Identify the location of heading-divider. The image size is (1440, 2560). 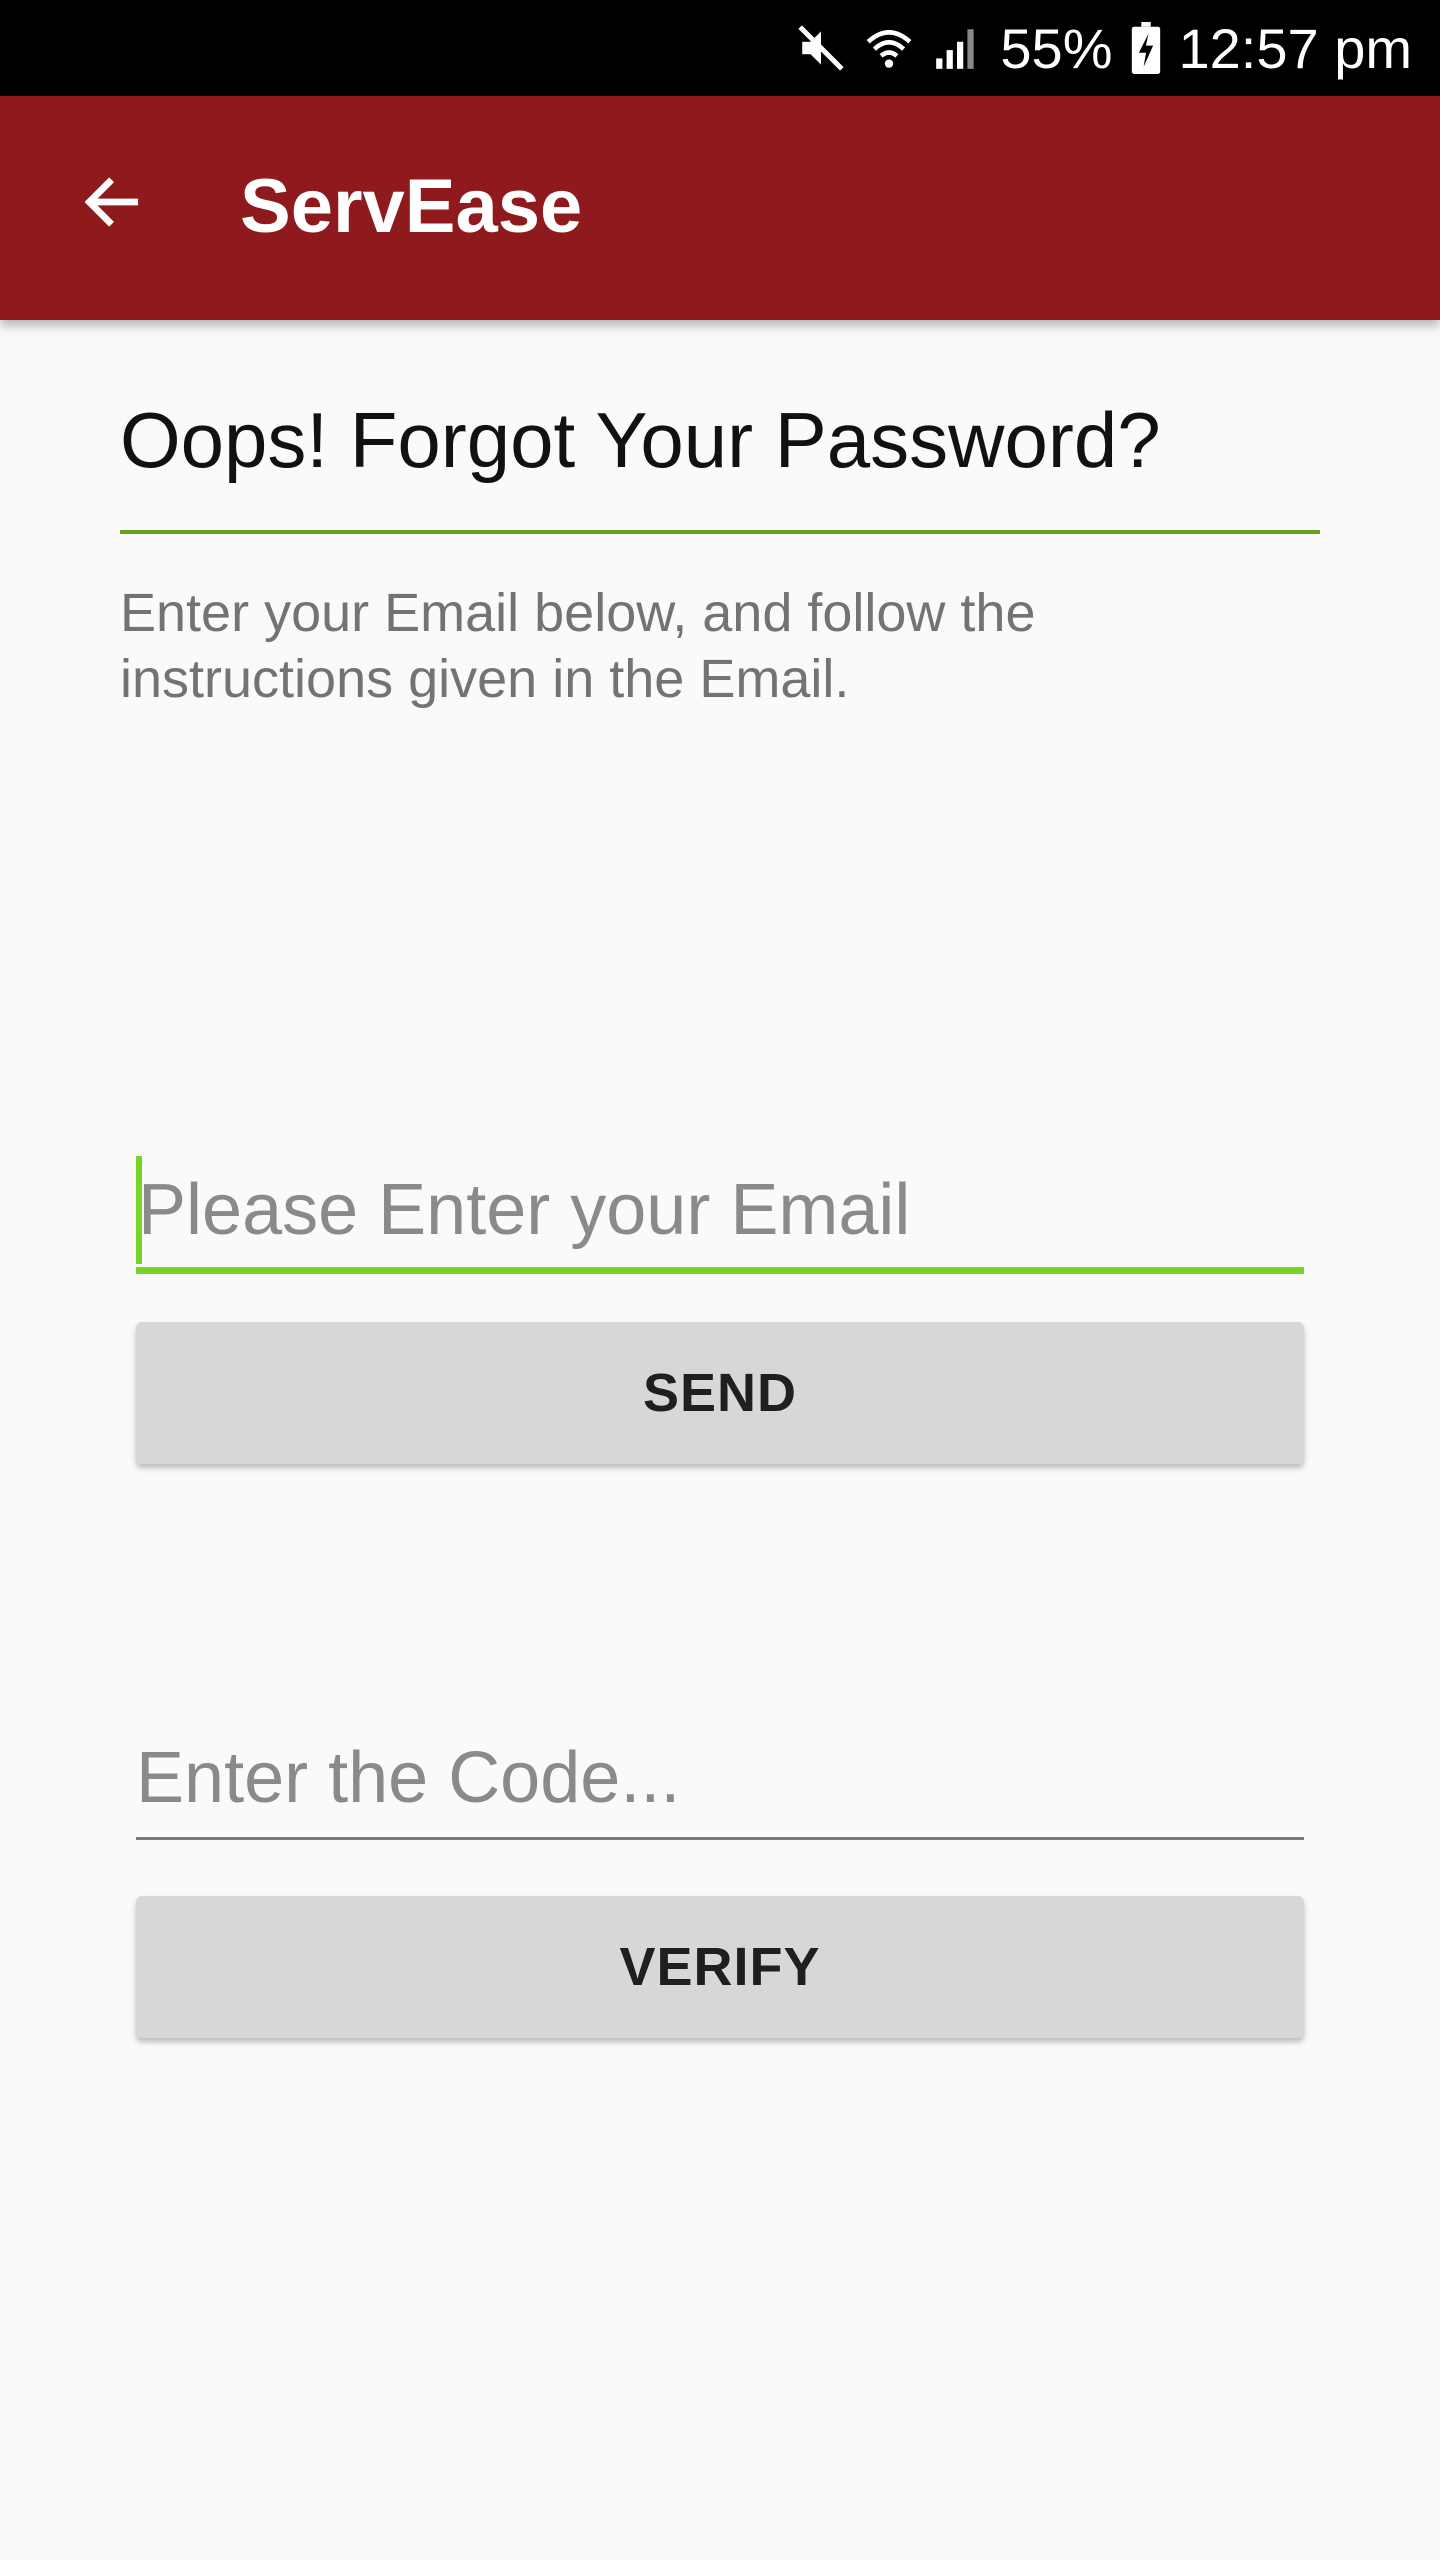
(720, 532).